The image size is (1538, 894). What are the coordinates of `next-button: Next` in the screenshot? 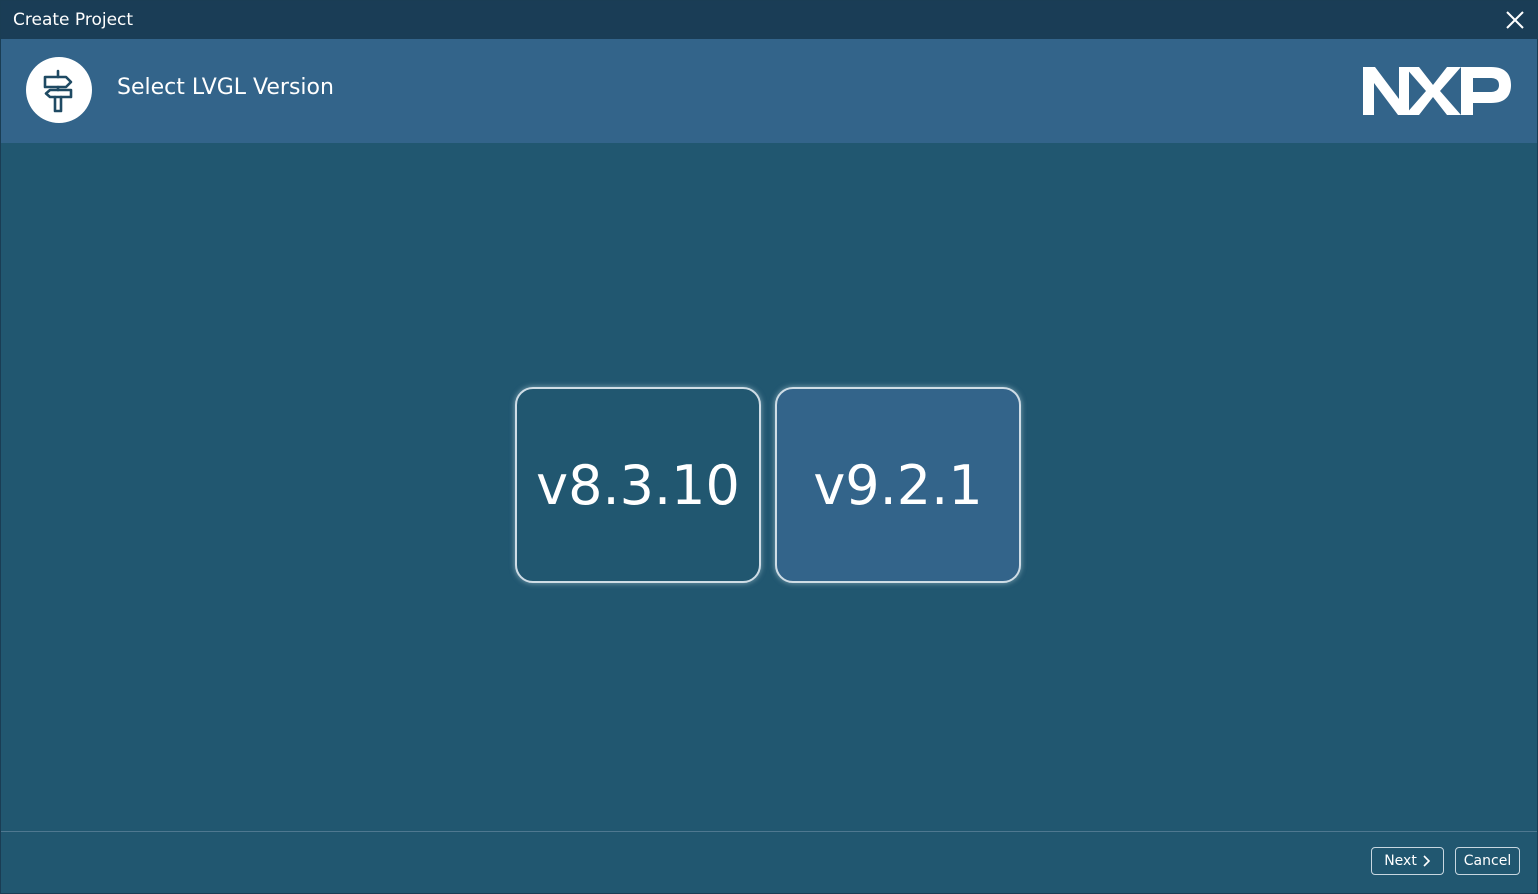 It's located at (1407, 861).